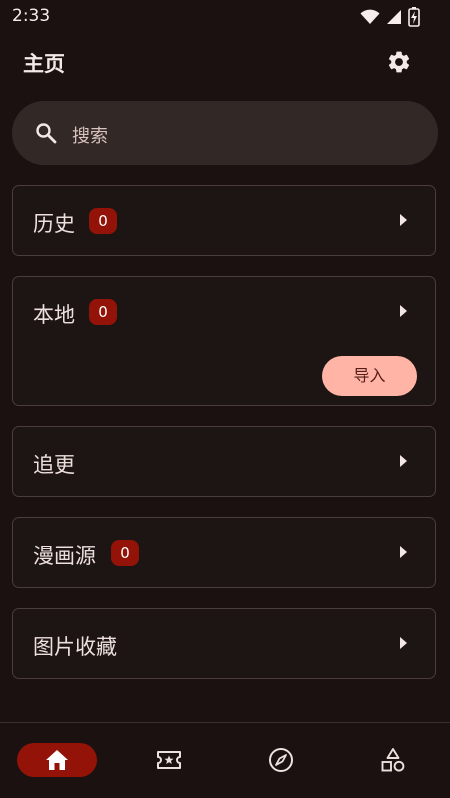  I want to click on ticket-star-icon, so click(169, 760).